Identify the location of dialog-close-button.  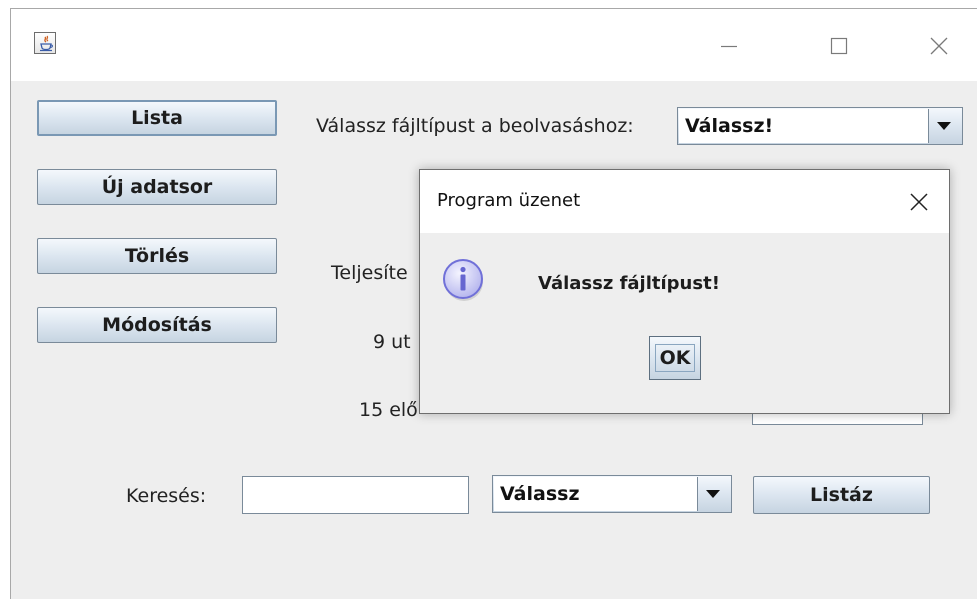
(919, 202).